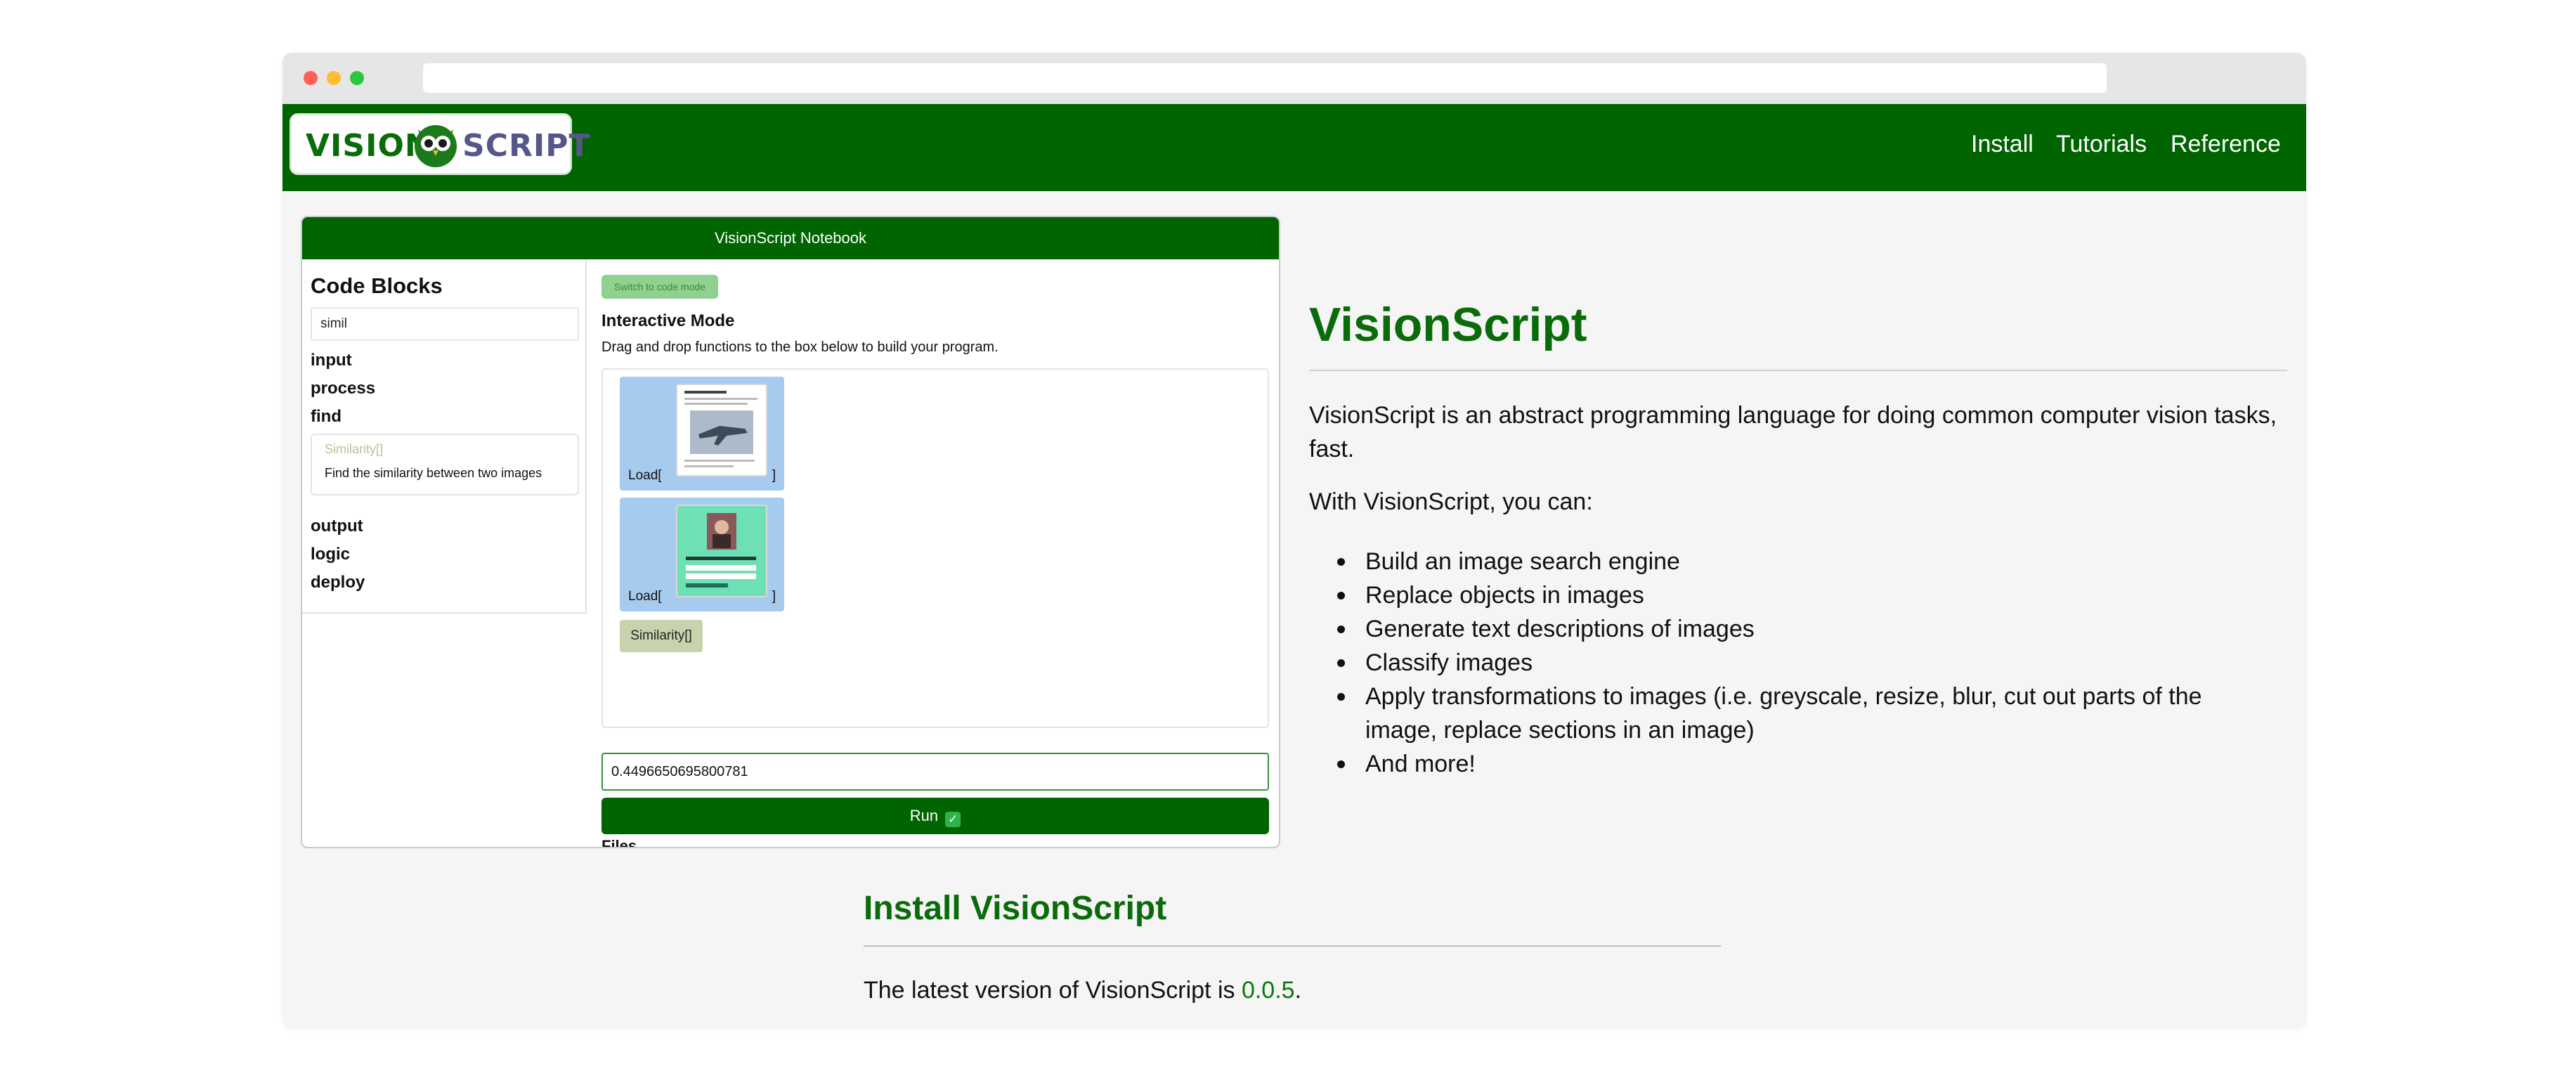  I want to click on minimize-window-icon, so click(334, 78).